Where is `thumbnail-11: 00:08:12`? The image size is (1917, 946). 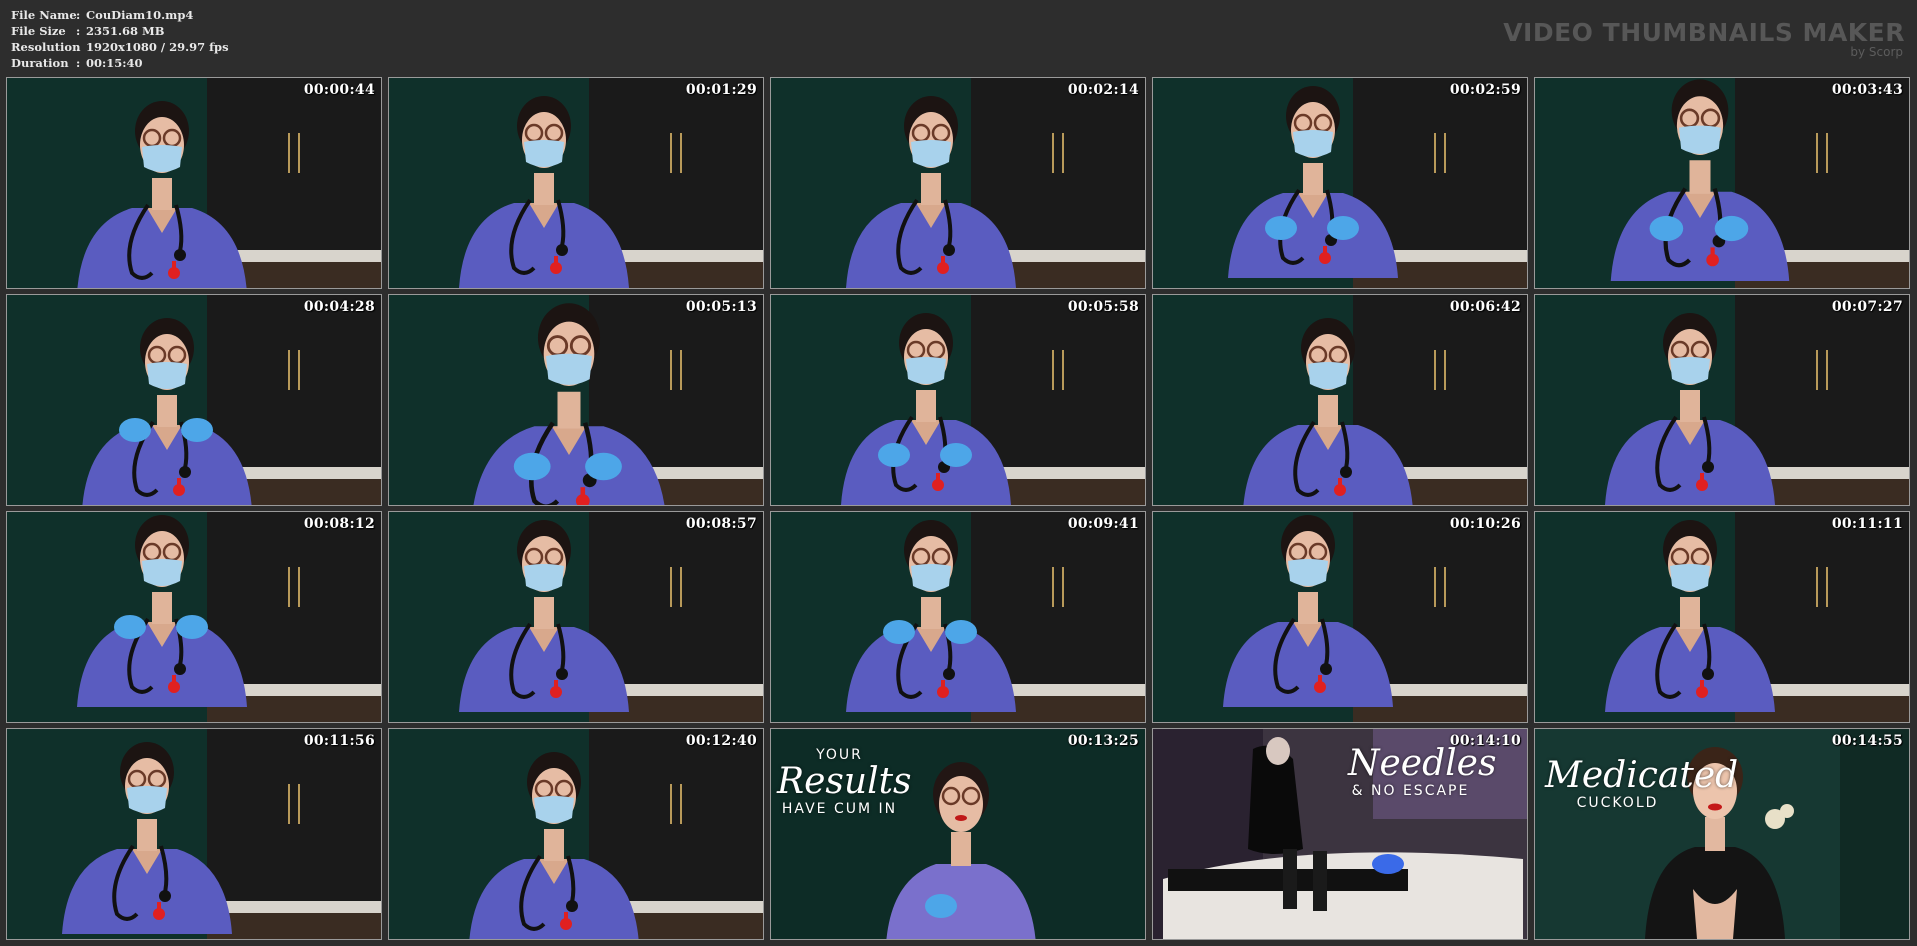 thumbnail-11: 00:08:12 is located at coordinates (194, 617).